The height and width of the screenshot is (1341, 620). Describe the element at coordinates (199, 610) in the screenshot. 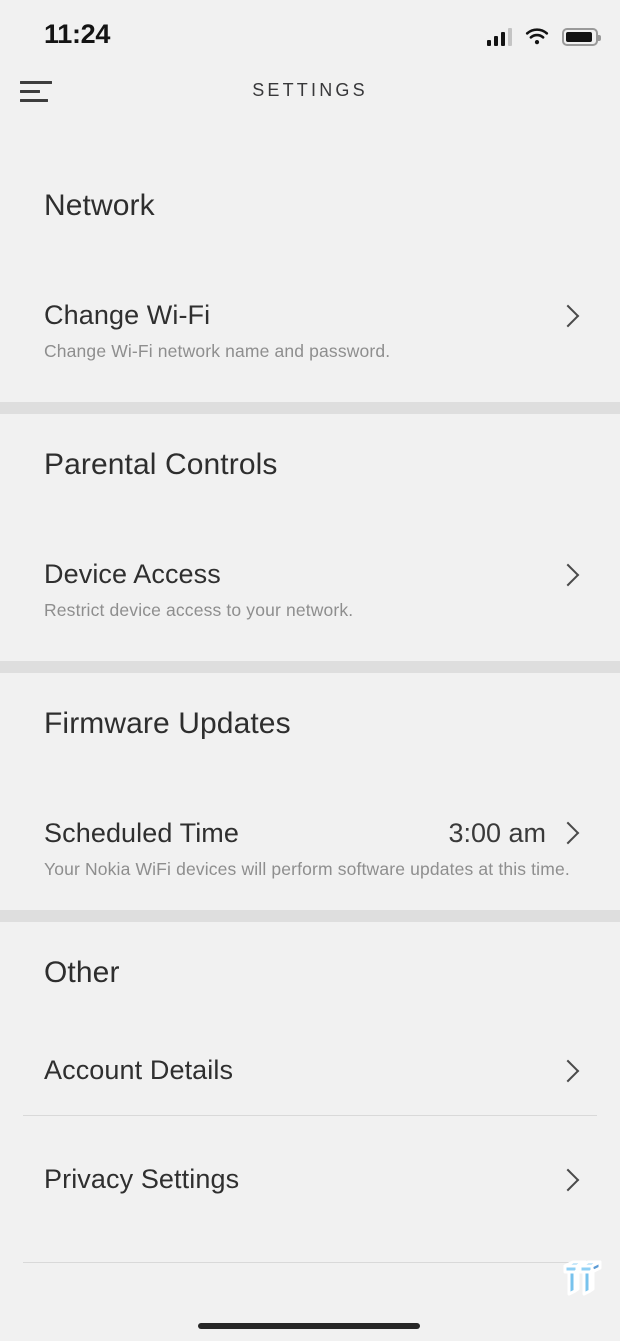

I see `row-subtitle: Restrict device access to your network.` at that location.